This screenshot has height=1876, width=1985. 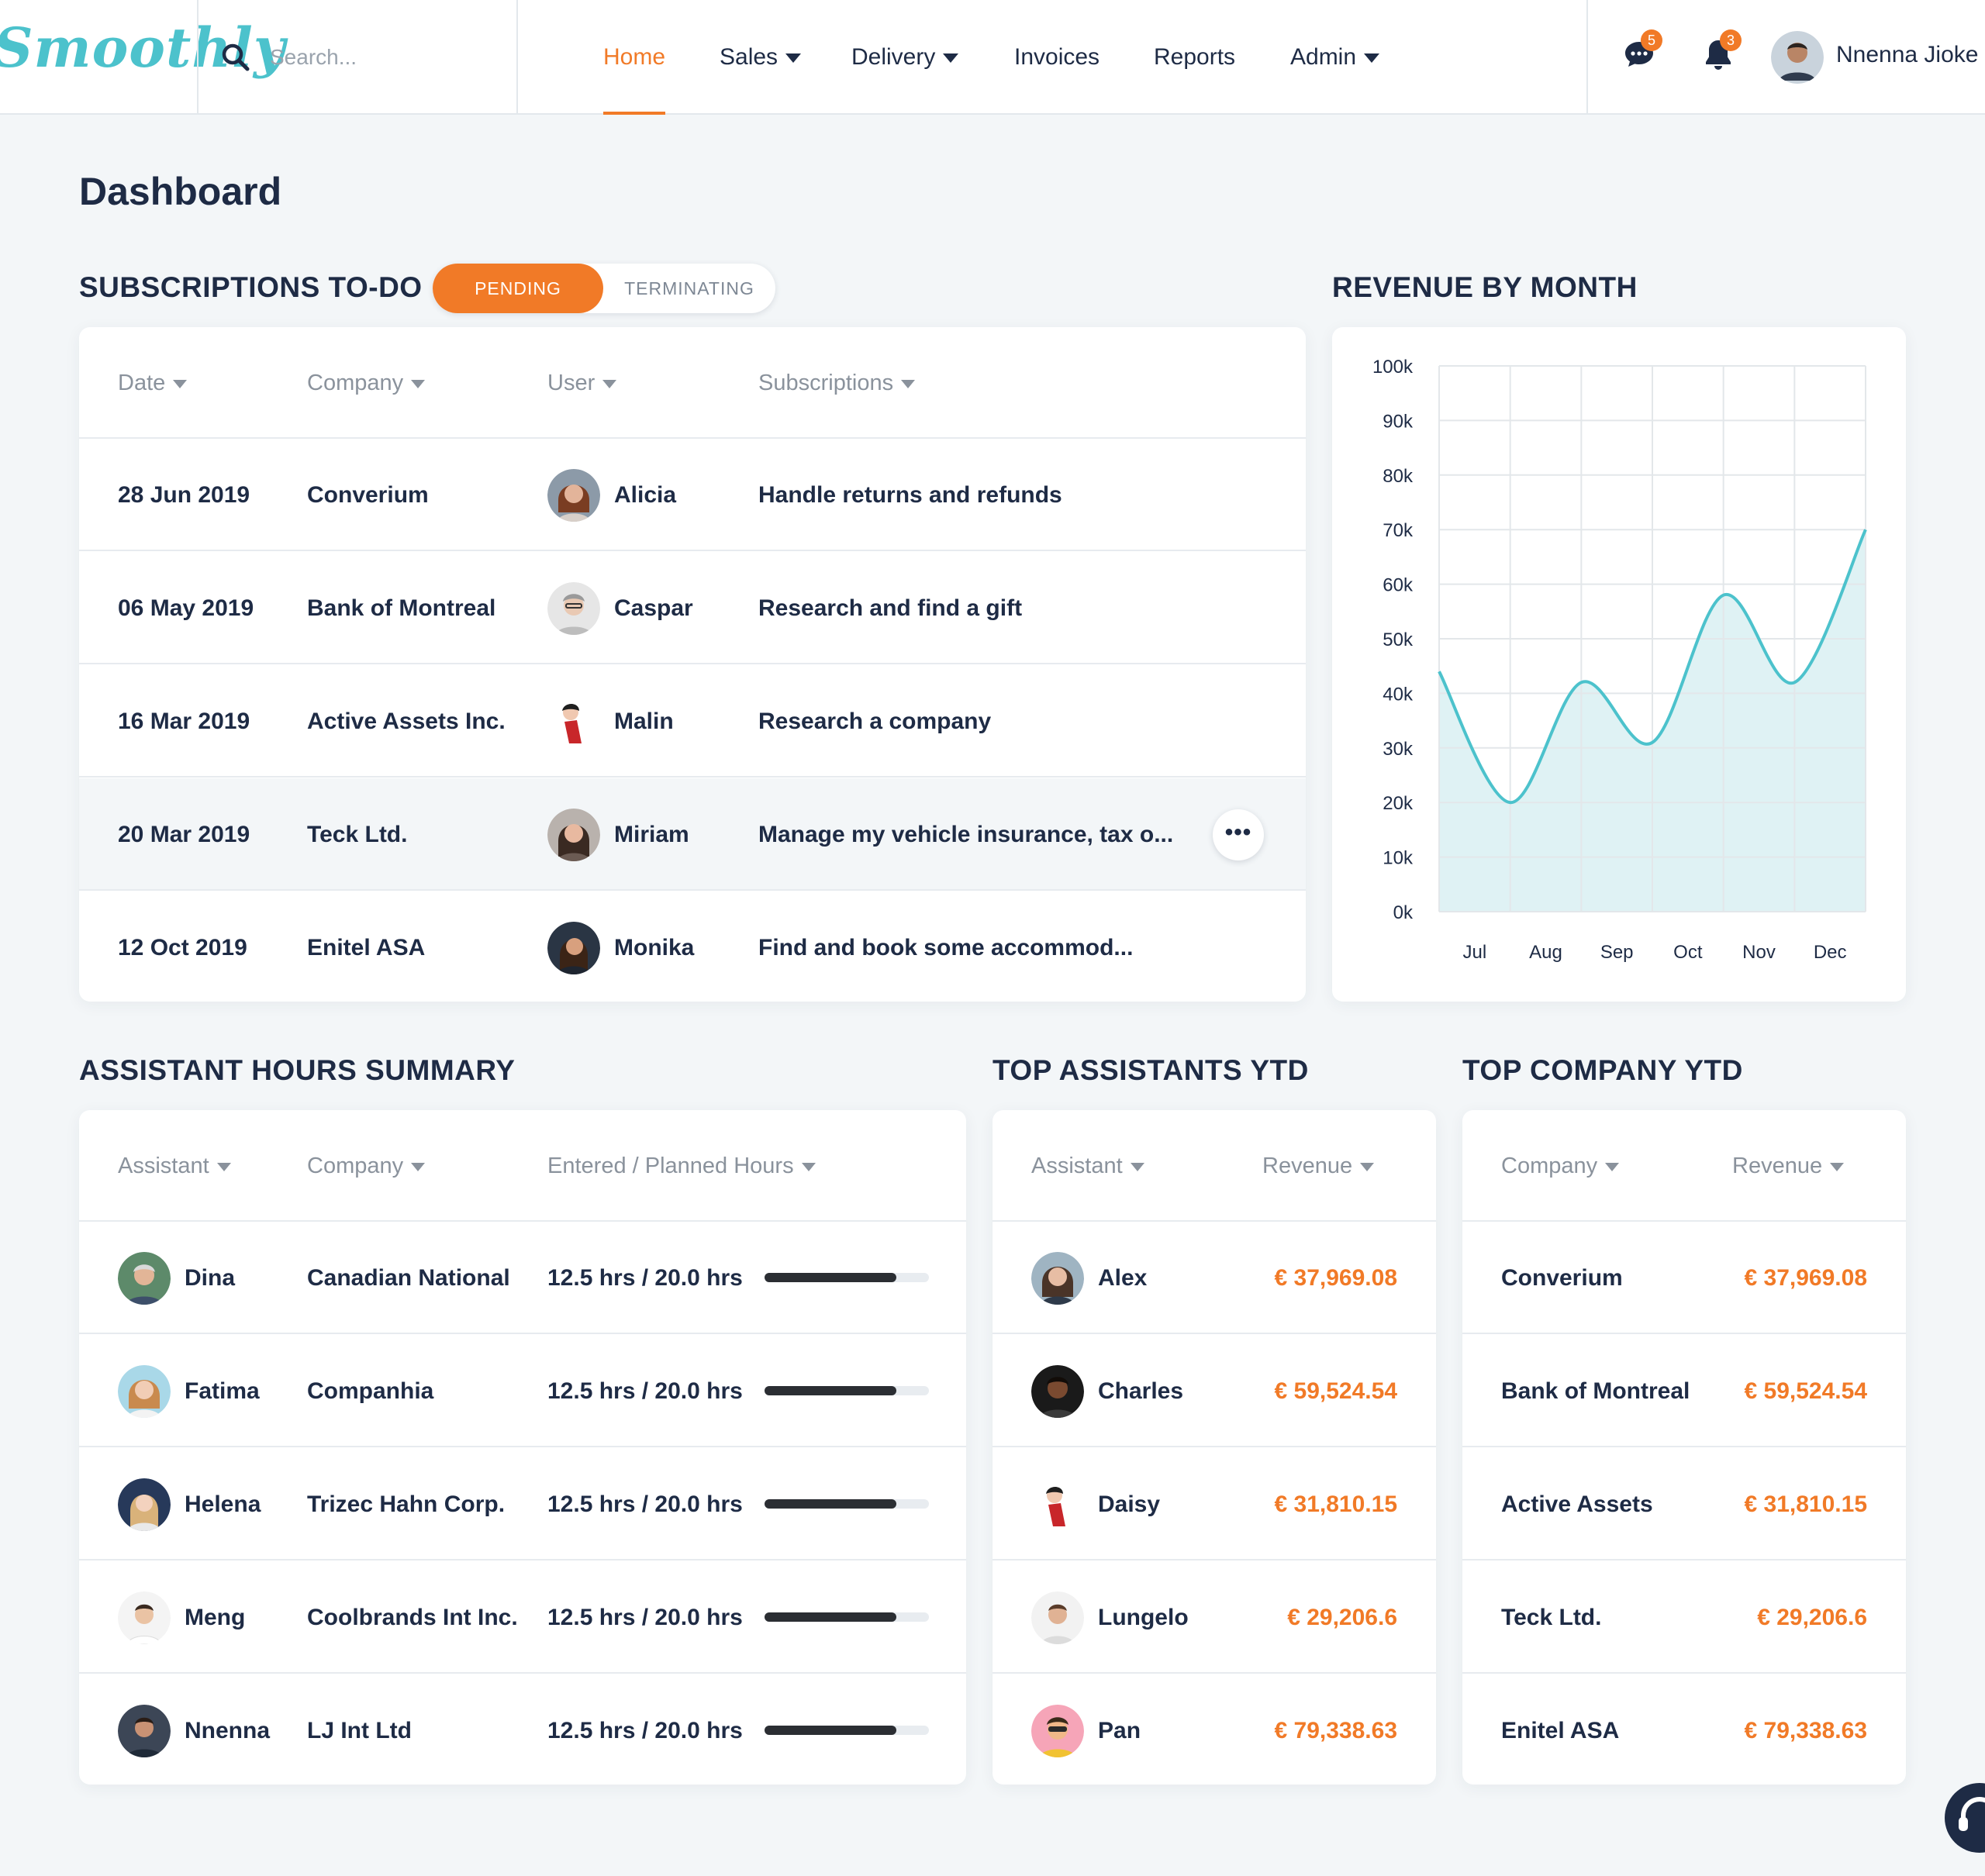 What do you see at coordinates (1057, 58) in the screenshot?
I see `nav-invoices: Invoices` at bounding box center [1057, 58].